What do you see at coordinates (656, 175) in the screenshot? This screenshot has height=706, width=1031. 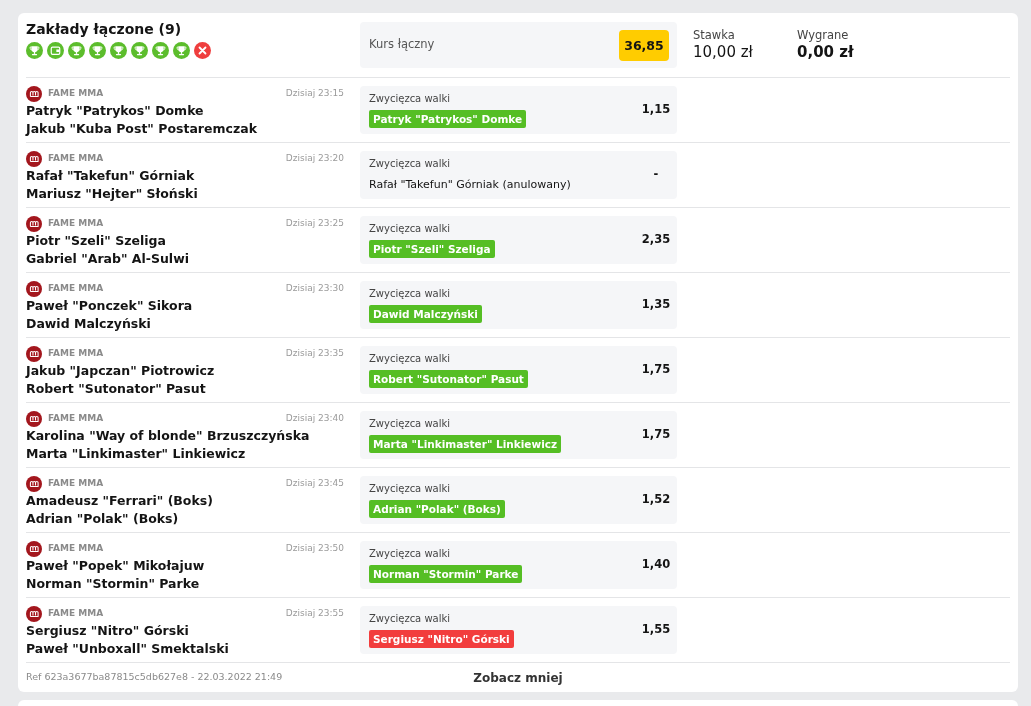 I see `odds-value: -` at bounding box center [656, 175].